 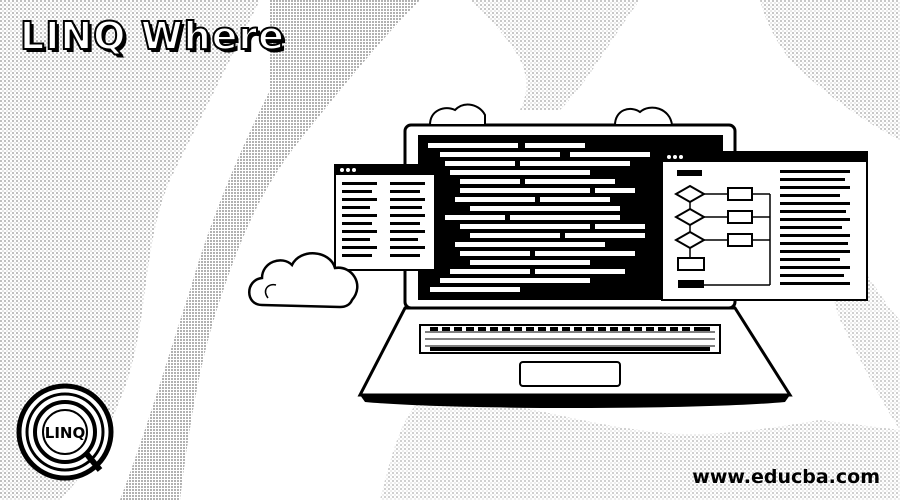 I want to click on logo-text: LINQ, so click(x=65, y=433).